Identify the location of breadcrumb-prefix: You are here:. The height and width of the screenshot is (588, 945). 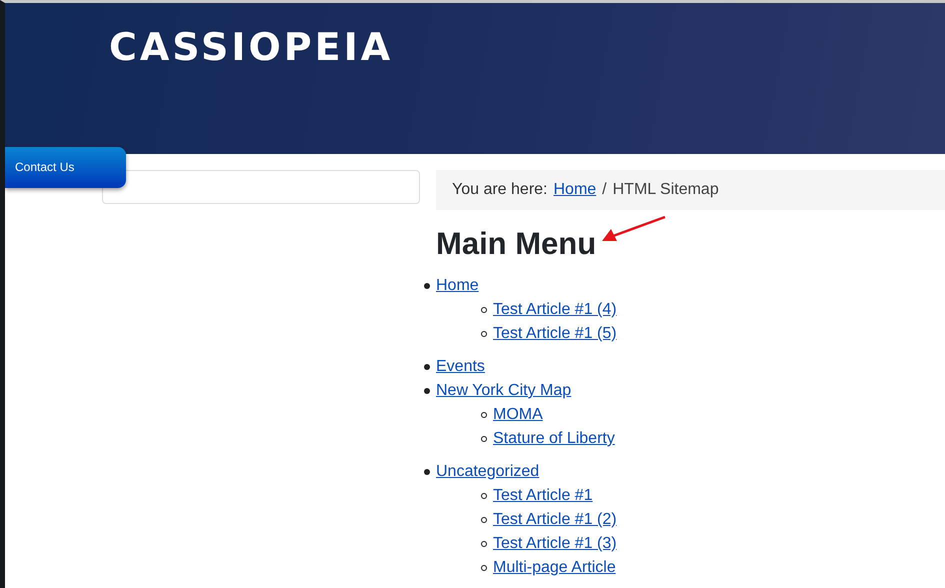
(500, 190).